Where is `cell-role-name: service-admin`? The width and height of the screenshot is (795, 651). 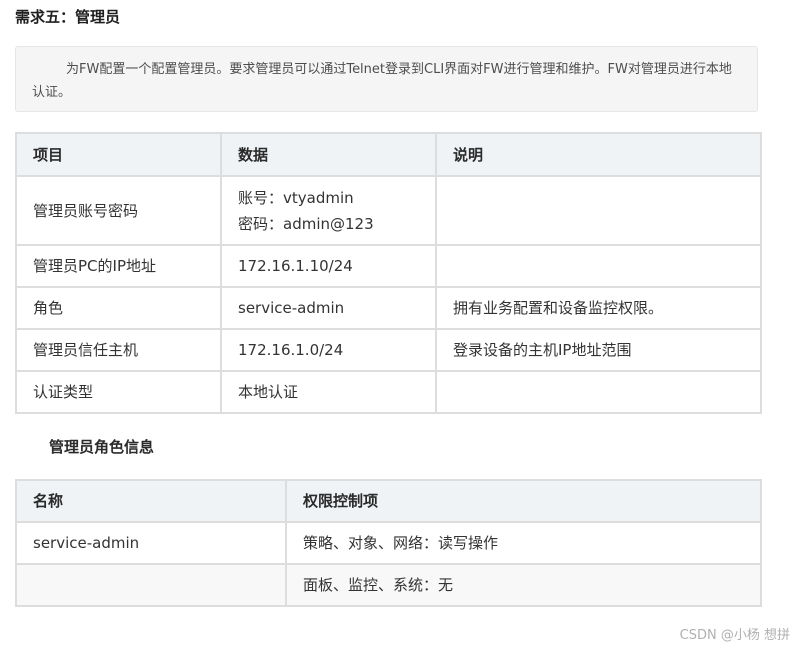
cell-role-name: service-admin is located at coordinates (151, 543).